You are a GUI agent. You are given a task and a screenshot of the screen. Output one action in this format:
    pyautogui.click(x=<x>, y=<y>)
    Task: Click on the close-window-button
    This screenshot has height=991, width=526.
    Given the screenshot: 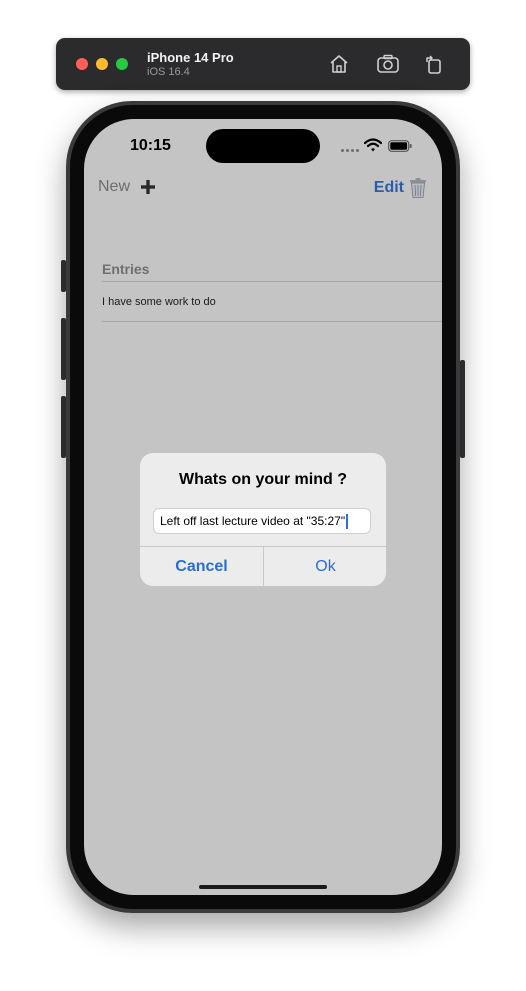 What is the action you would take?
    pyautogui.click(x=82, y=64)
    